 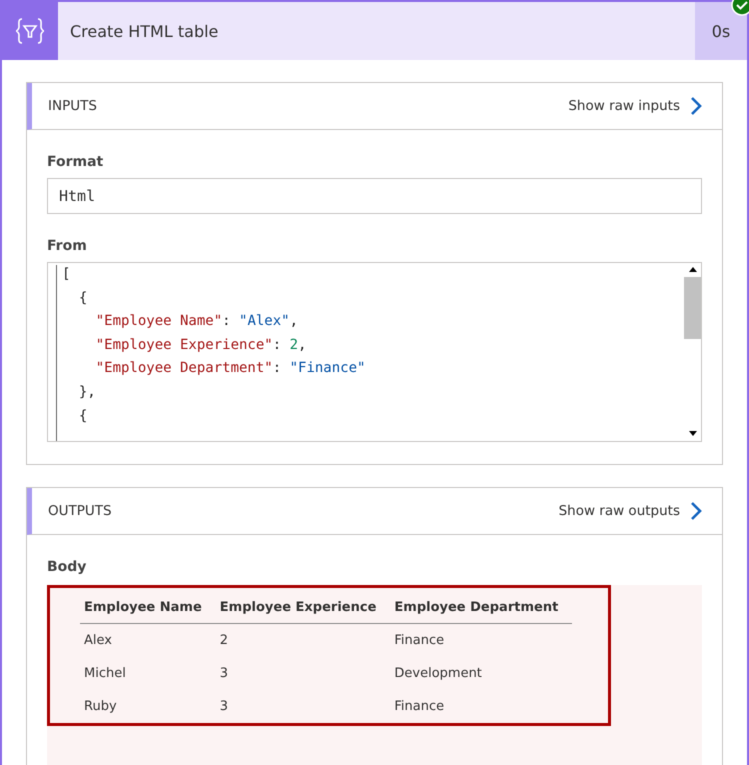 I want to click on code-line: "Employee Name": "Alex",, so click(x=197, y=322).